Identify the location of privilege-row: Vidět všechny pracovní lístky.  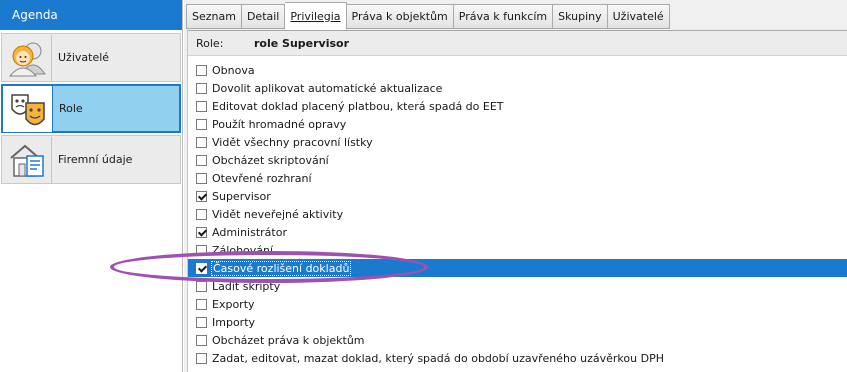
(517, 142).